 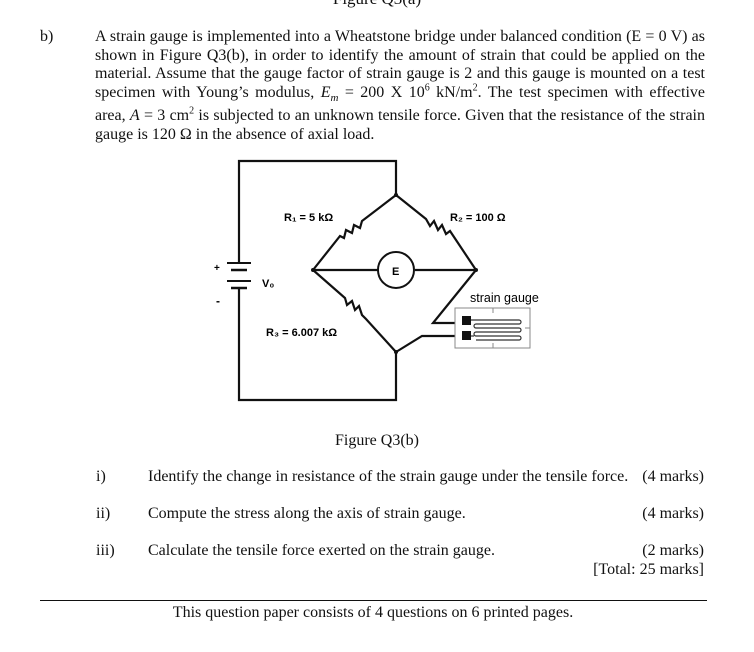 I want to click on node-bottom, so click(x=396, y=352).